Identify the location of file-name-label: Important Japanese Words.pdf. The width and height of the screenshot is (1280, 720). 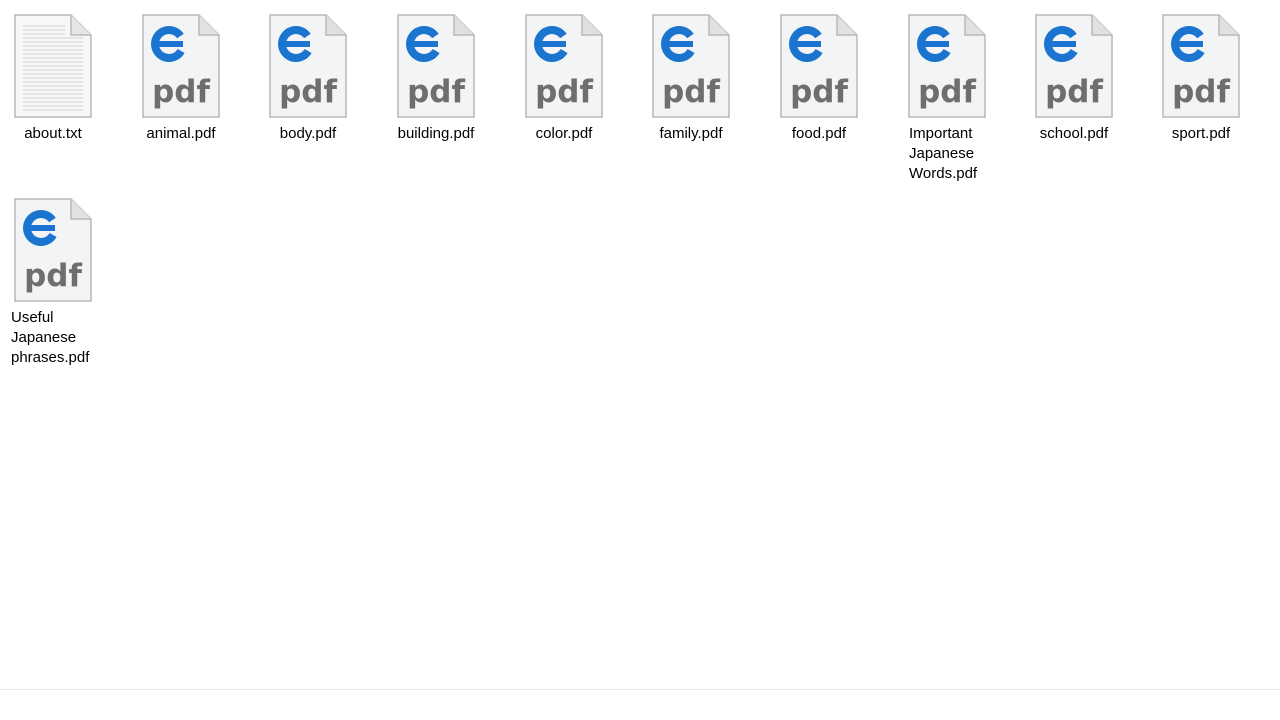
(943, 153).